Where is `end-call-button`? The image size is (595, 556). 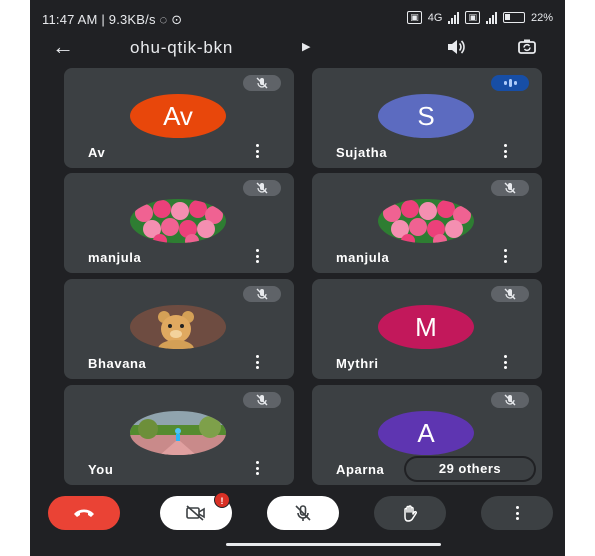
end-call-button is located at coordinates (84, 513).